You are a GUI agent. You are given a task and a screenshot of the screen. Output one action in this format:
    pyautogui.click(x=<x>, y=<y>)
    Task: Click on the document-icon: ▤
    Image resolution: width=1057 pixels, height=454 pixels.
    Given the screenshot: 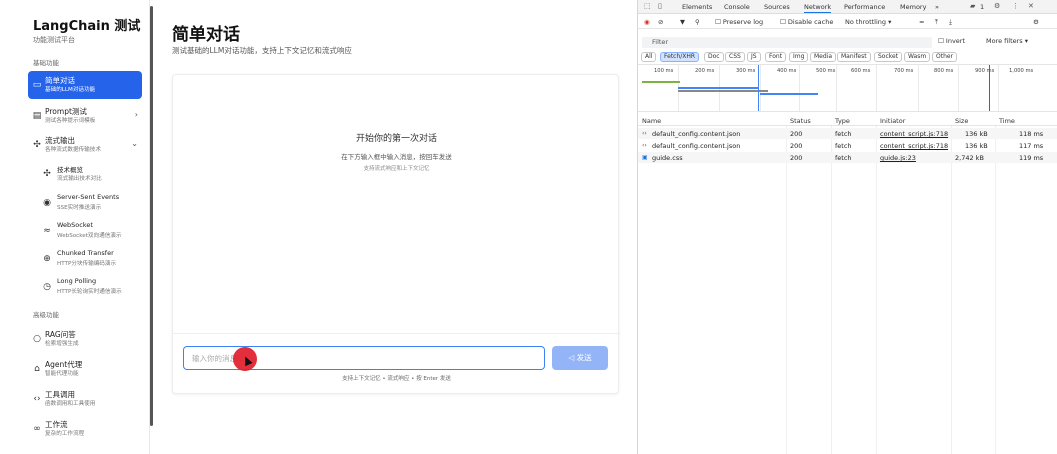 What is the action you would take?
    pyautogui.click(x=37, y=116)
    